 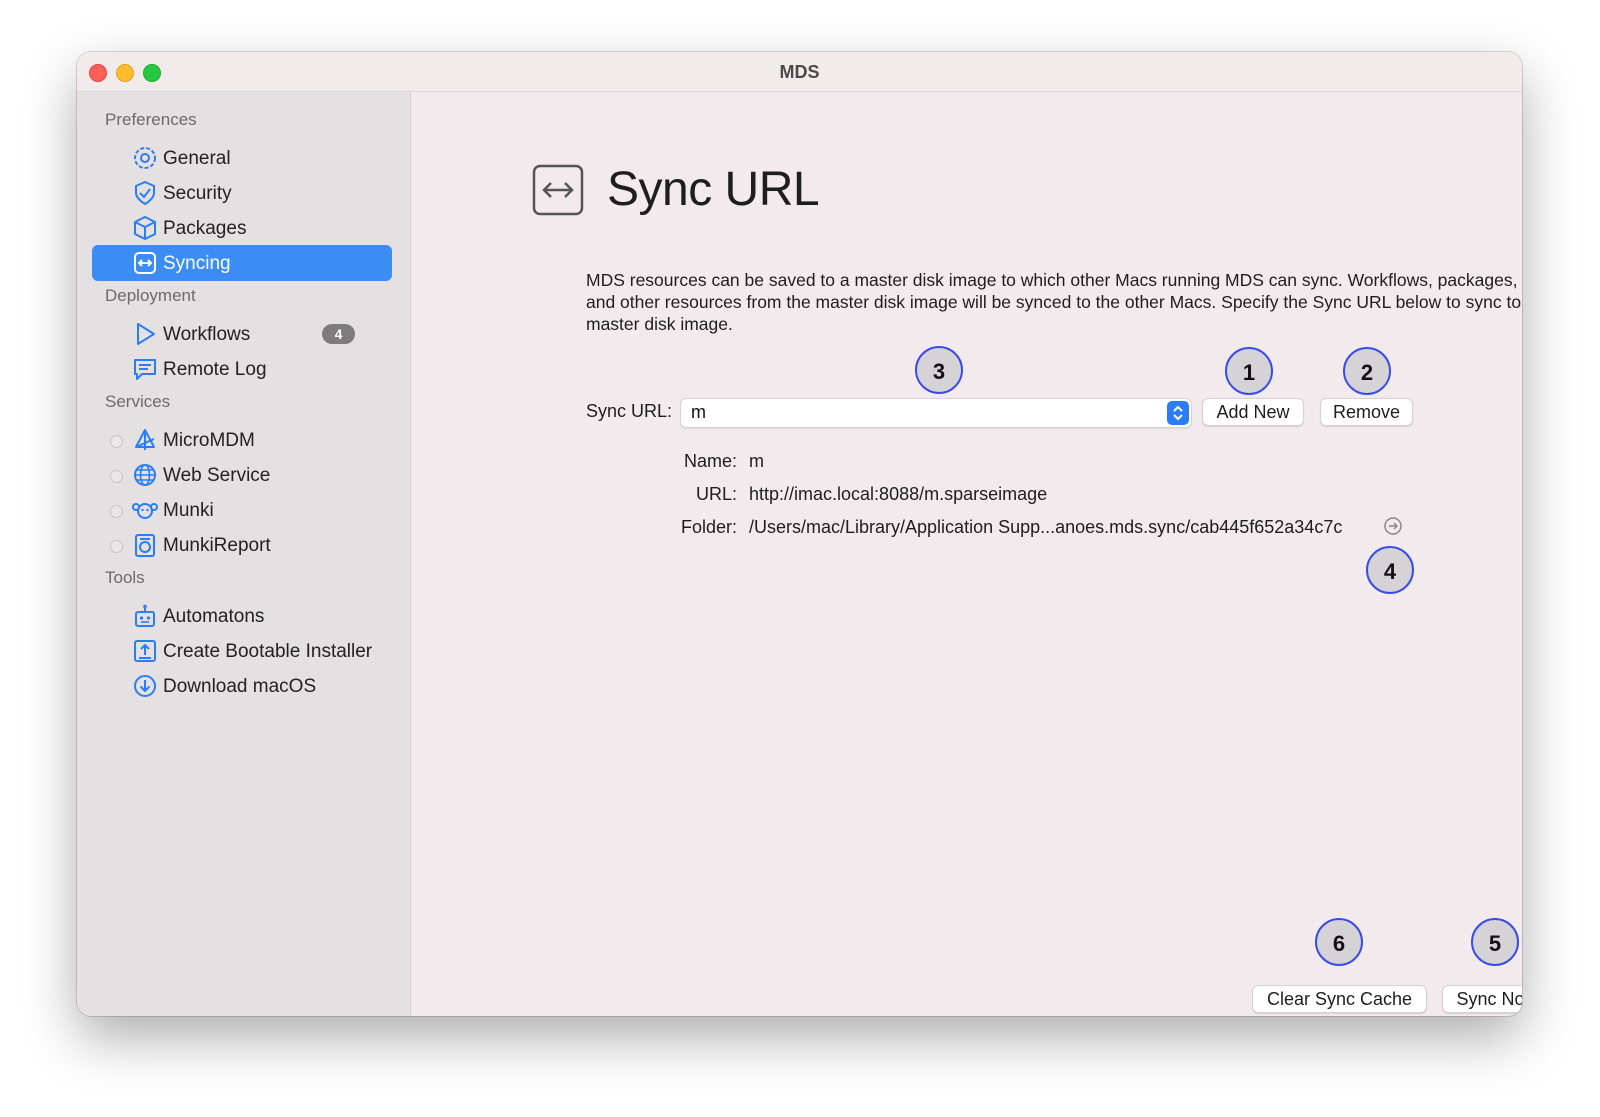 I want to click on sidebar-item-security: Security, so click(x=242, y=193).